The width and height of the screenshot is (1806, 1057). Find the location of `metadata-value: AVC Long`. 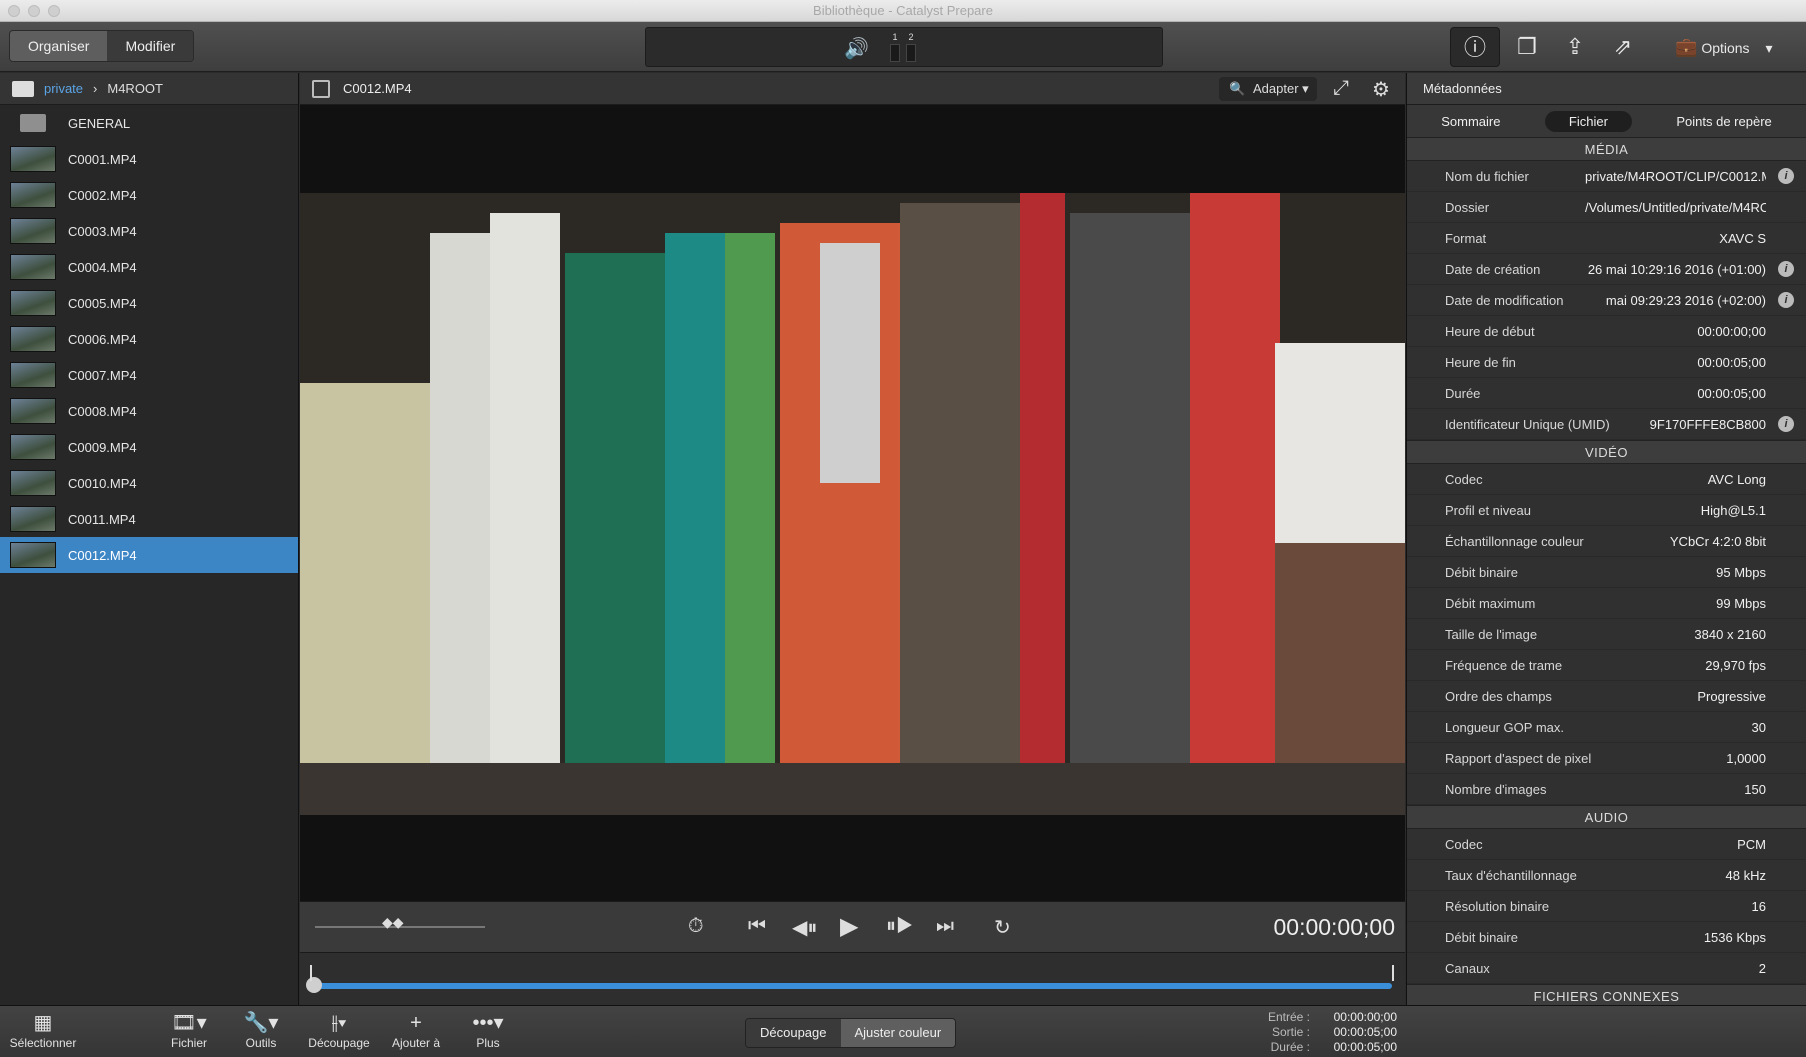

metadata-value: AVC Long is located at coordinates (1736, 479).